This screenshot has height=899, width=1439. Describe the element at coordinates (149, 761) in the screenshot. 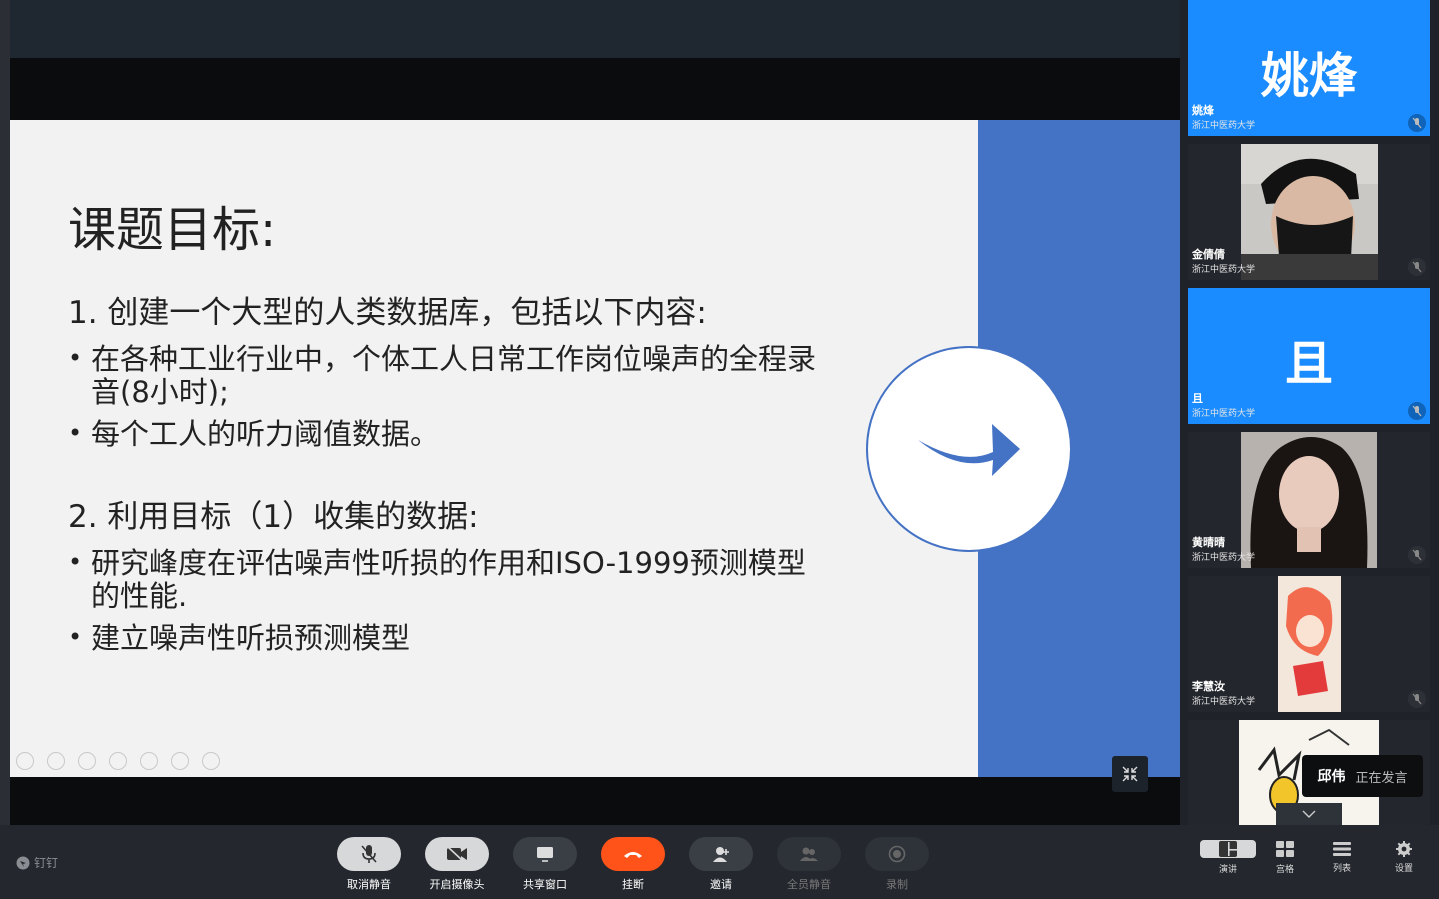

I see `zoom-icon` at that location.